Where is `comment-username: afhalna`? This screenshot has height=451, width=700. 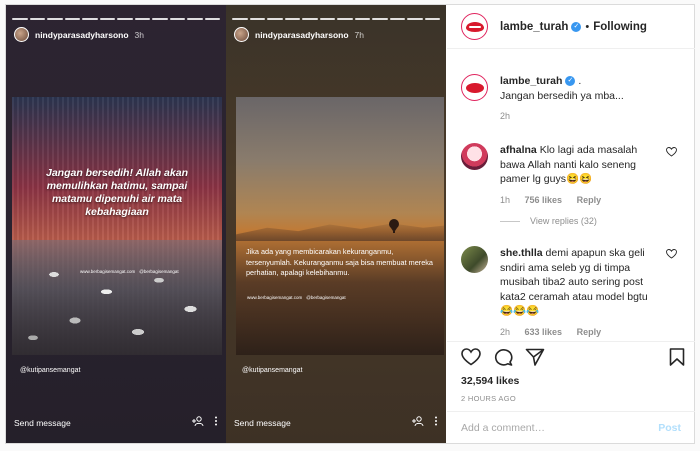
comment-username: afhalna is located at coordinates (518, 150).